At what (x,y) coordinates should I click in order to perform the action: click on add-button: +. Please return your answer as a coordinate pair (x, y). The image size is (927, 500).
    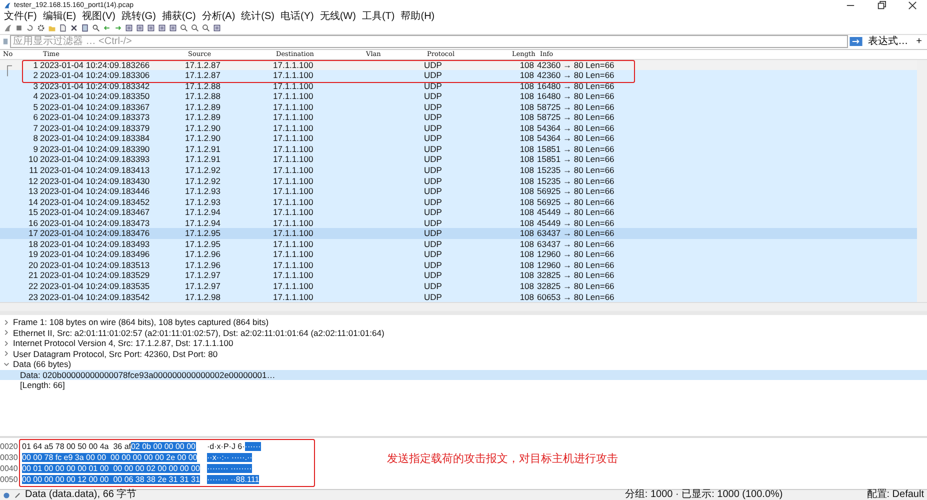
    Looking at the image, I should click on (919, 42).